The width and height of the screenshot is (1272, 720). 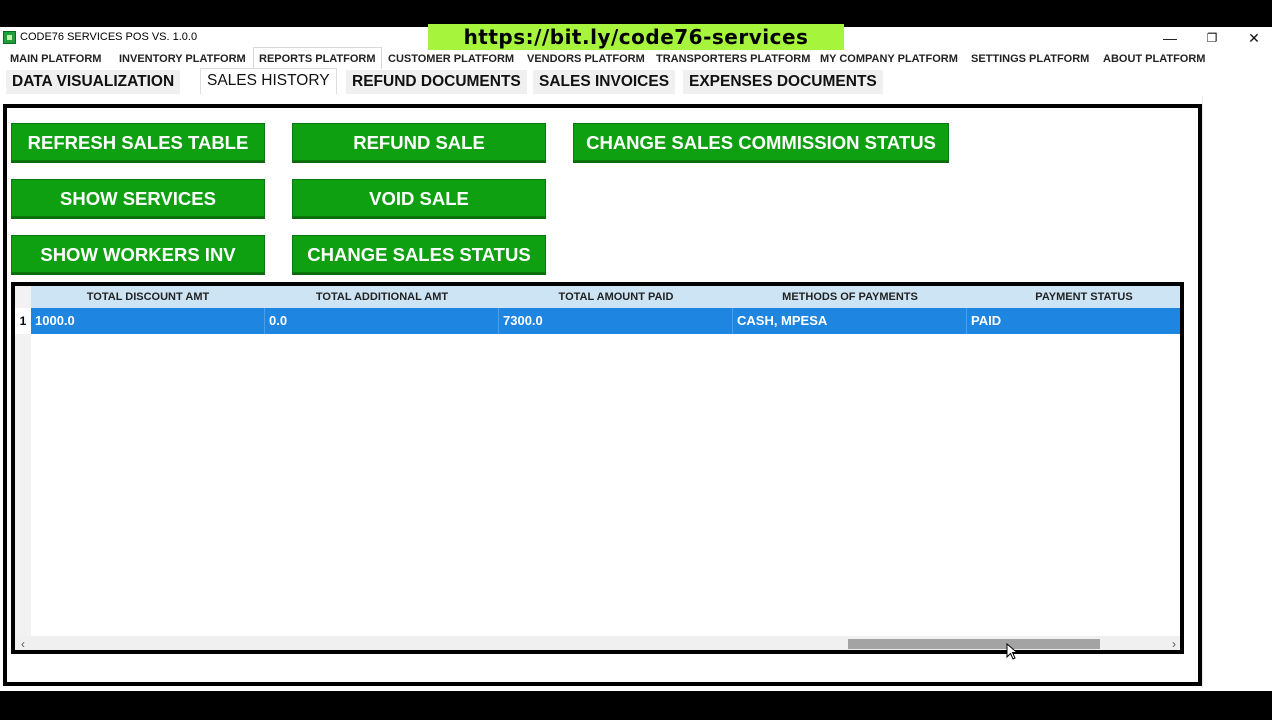 I want to click on table-cell: 7300.0, so click(x=616, y=321).